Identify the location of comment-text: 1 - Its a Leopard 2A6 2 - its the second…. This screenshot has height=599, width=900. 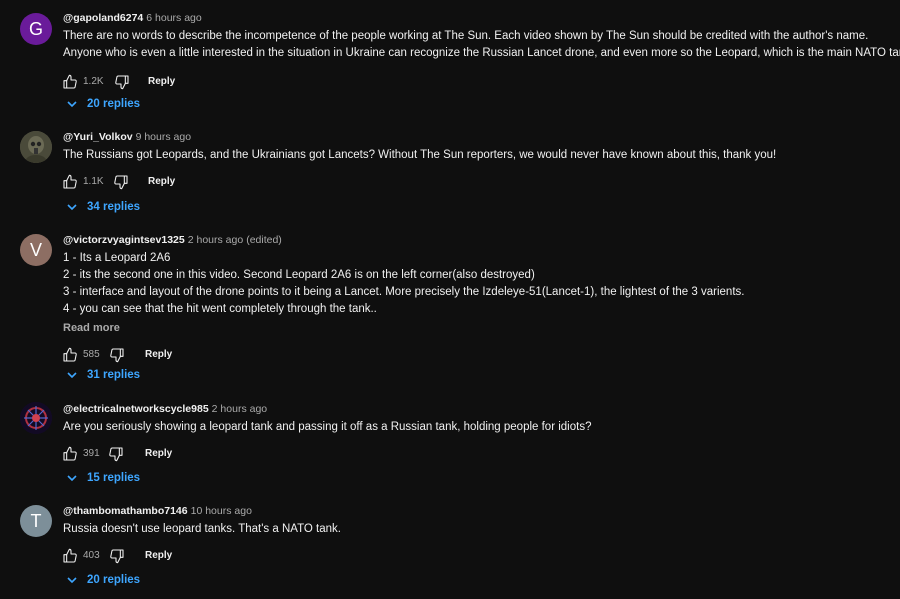
(471, 284).